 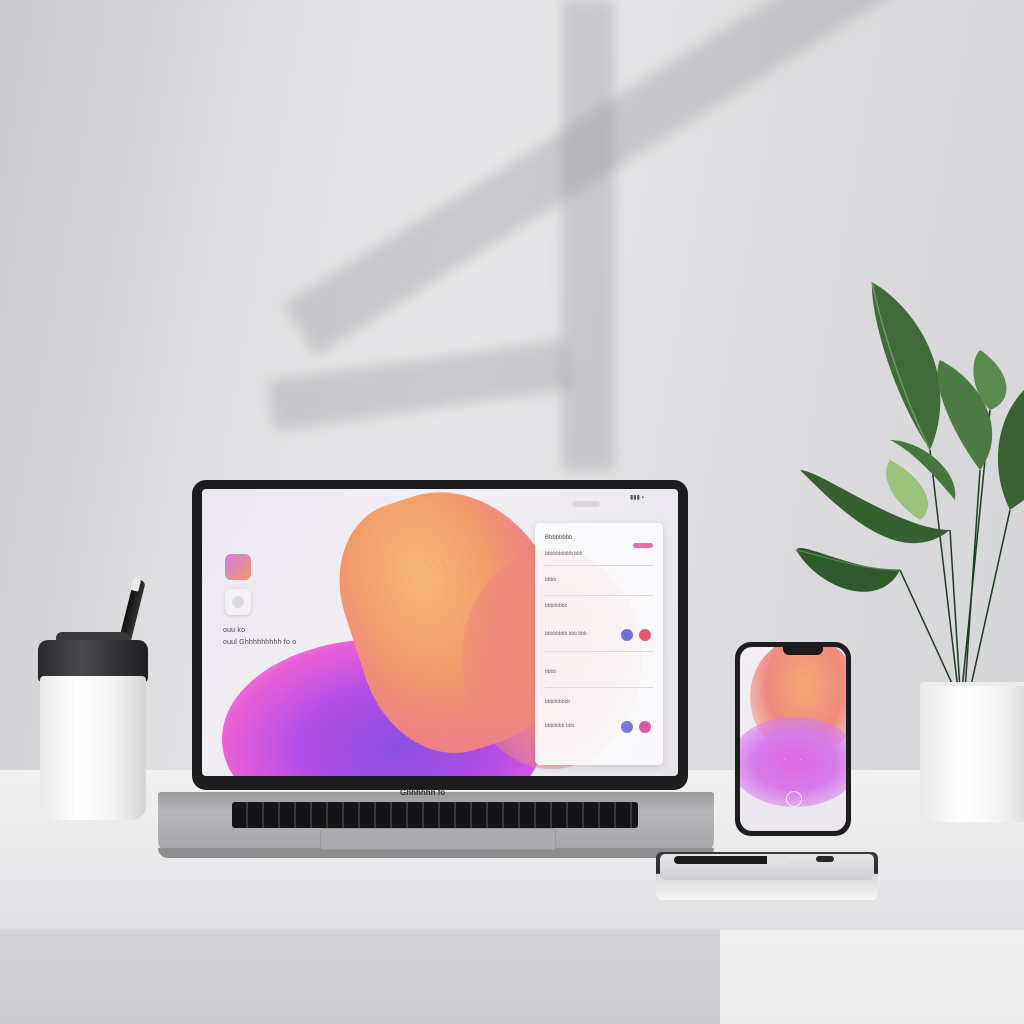 I want to click on desktop-label-2: ouul Ghhhhhhhhh fo o, so click(x=260, y=642).